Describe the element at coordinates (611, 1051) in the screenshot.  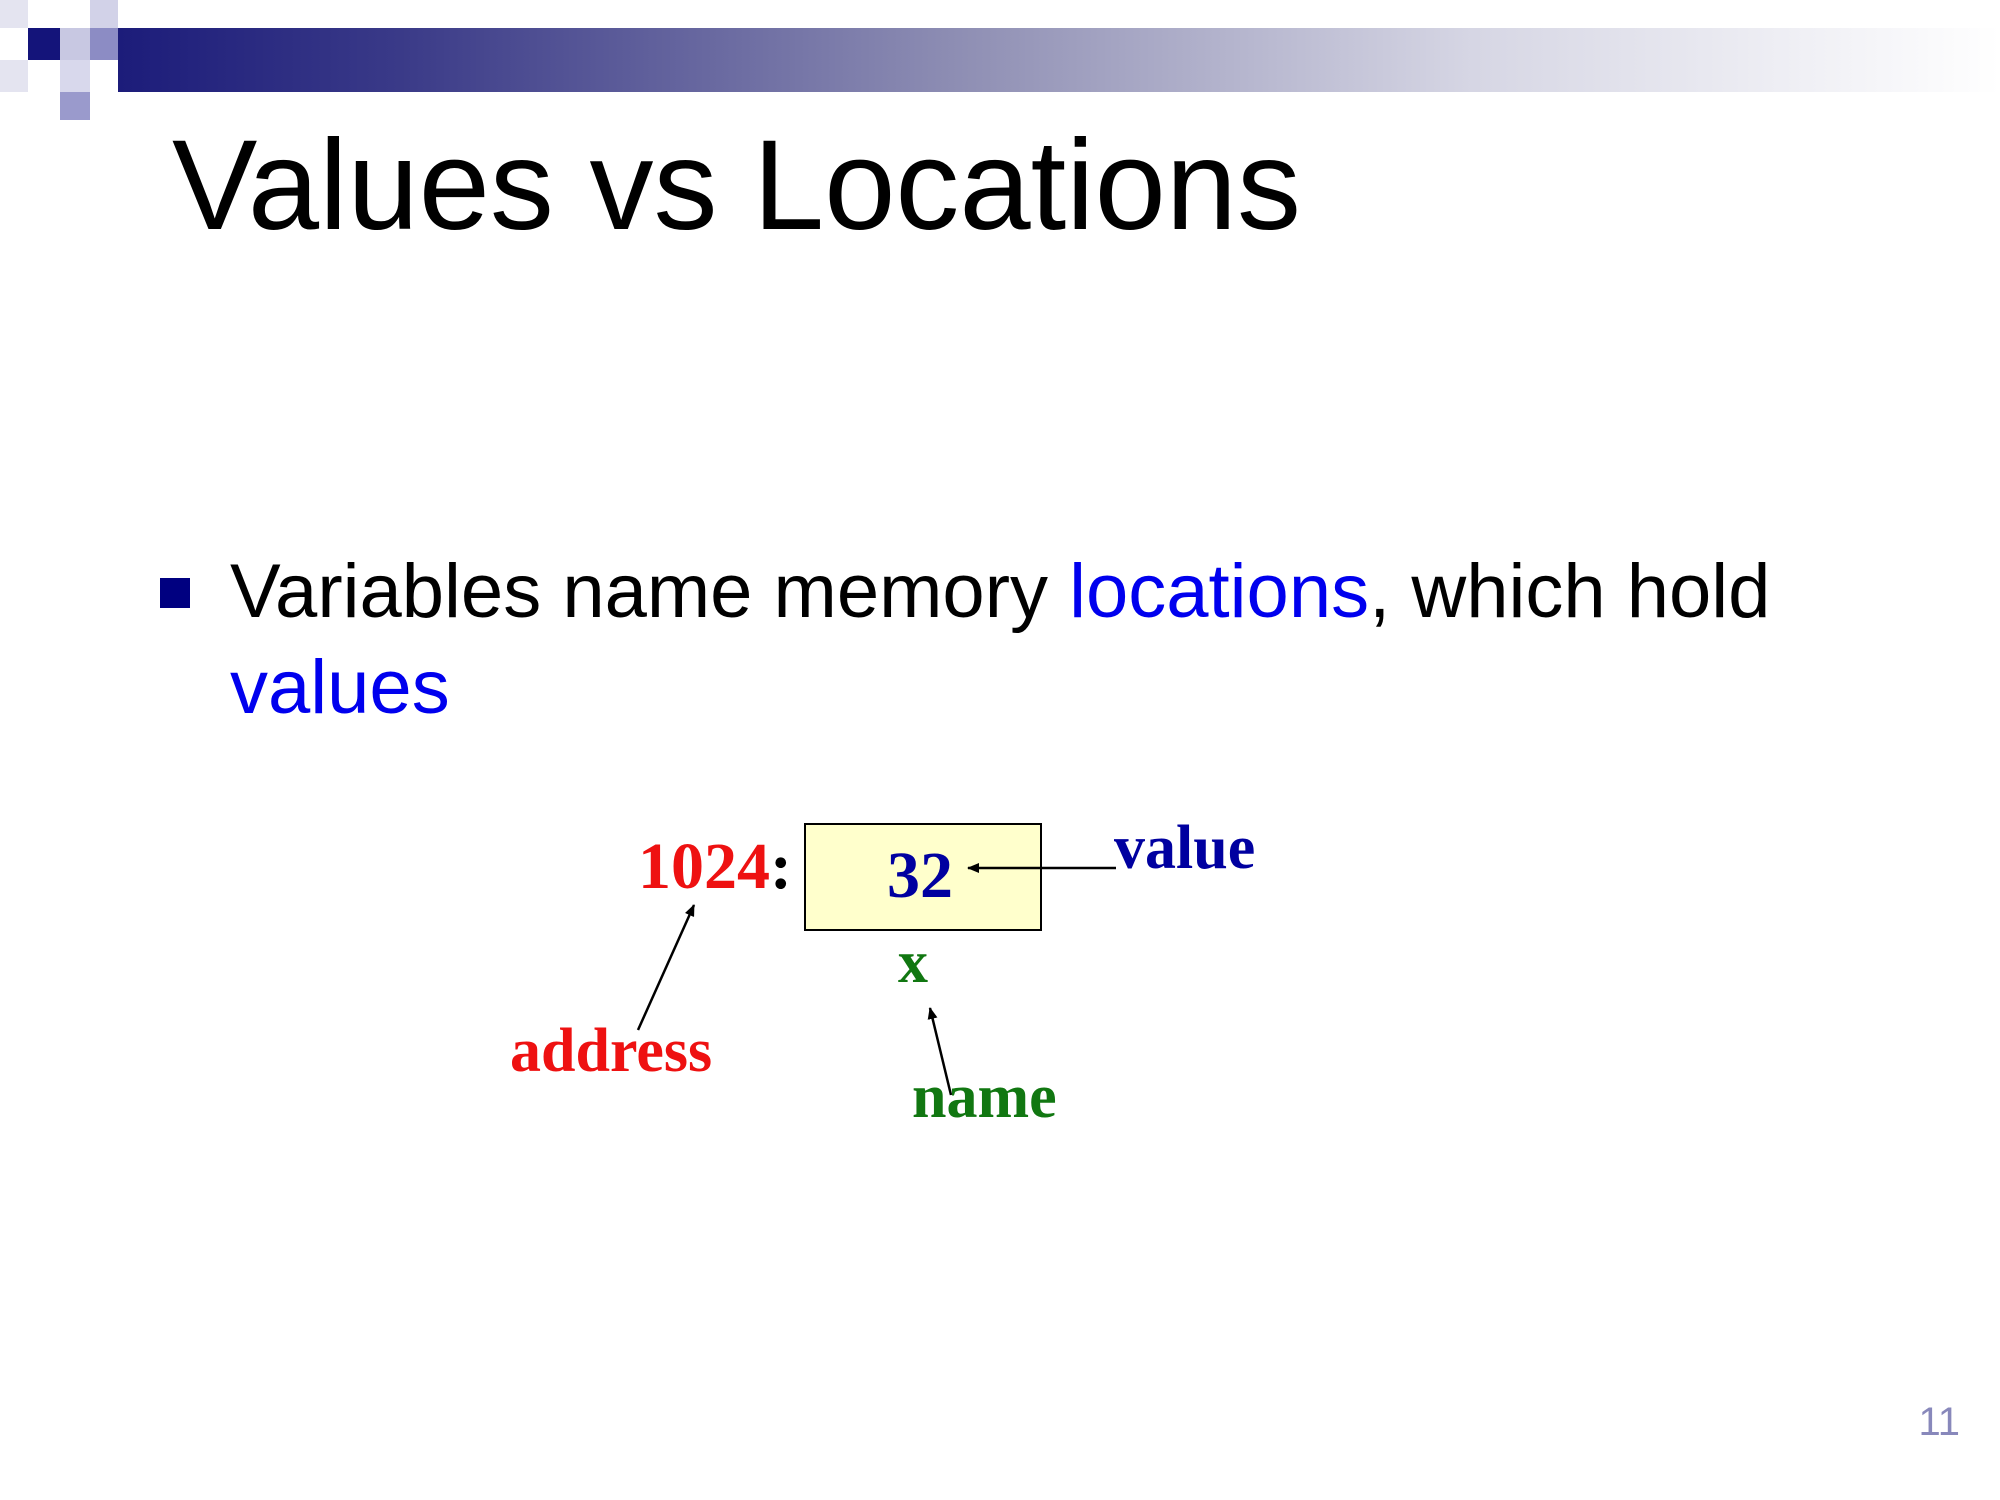
I see `label-address: address` at that location.